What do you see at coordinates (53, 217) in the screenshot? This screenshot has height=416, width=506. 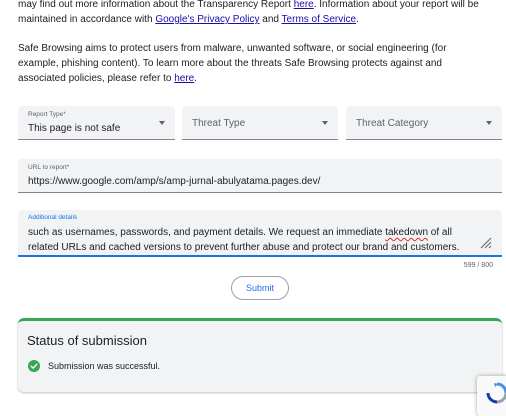 I see `details-field-label: Additional details` at bounding box center [53, 217].